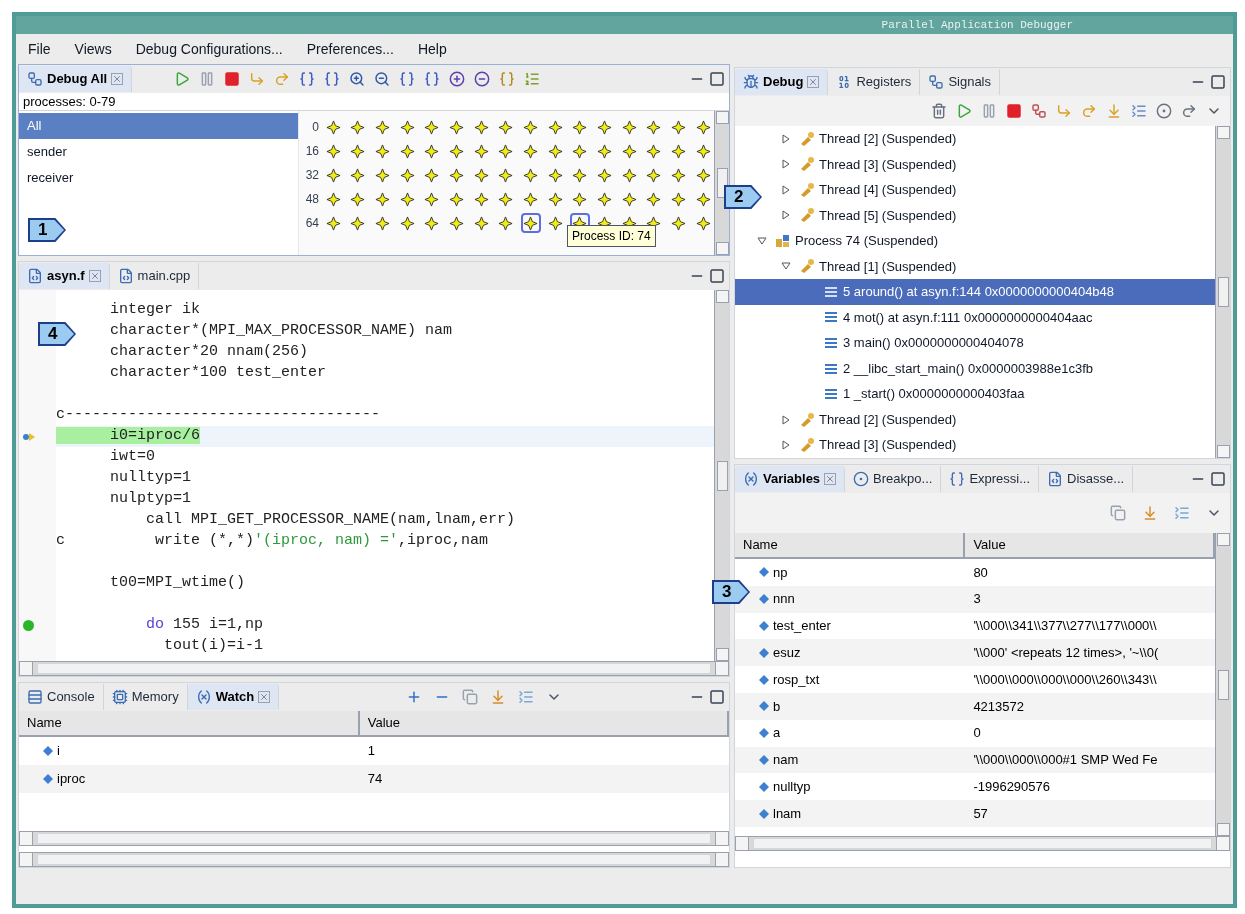 The image size is (1245, 914). What do you see at coordinates (312, 151) in the screenshot?
I see `row-label: 16` at bounding box center [312, 151].